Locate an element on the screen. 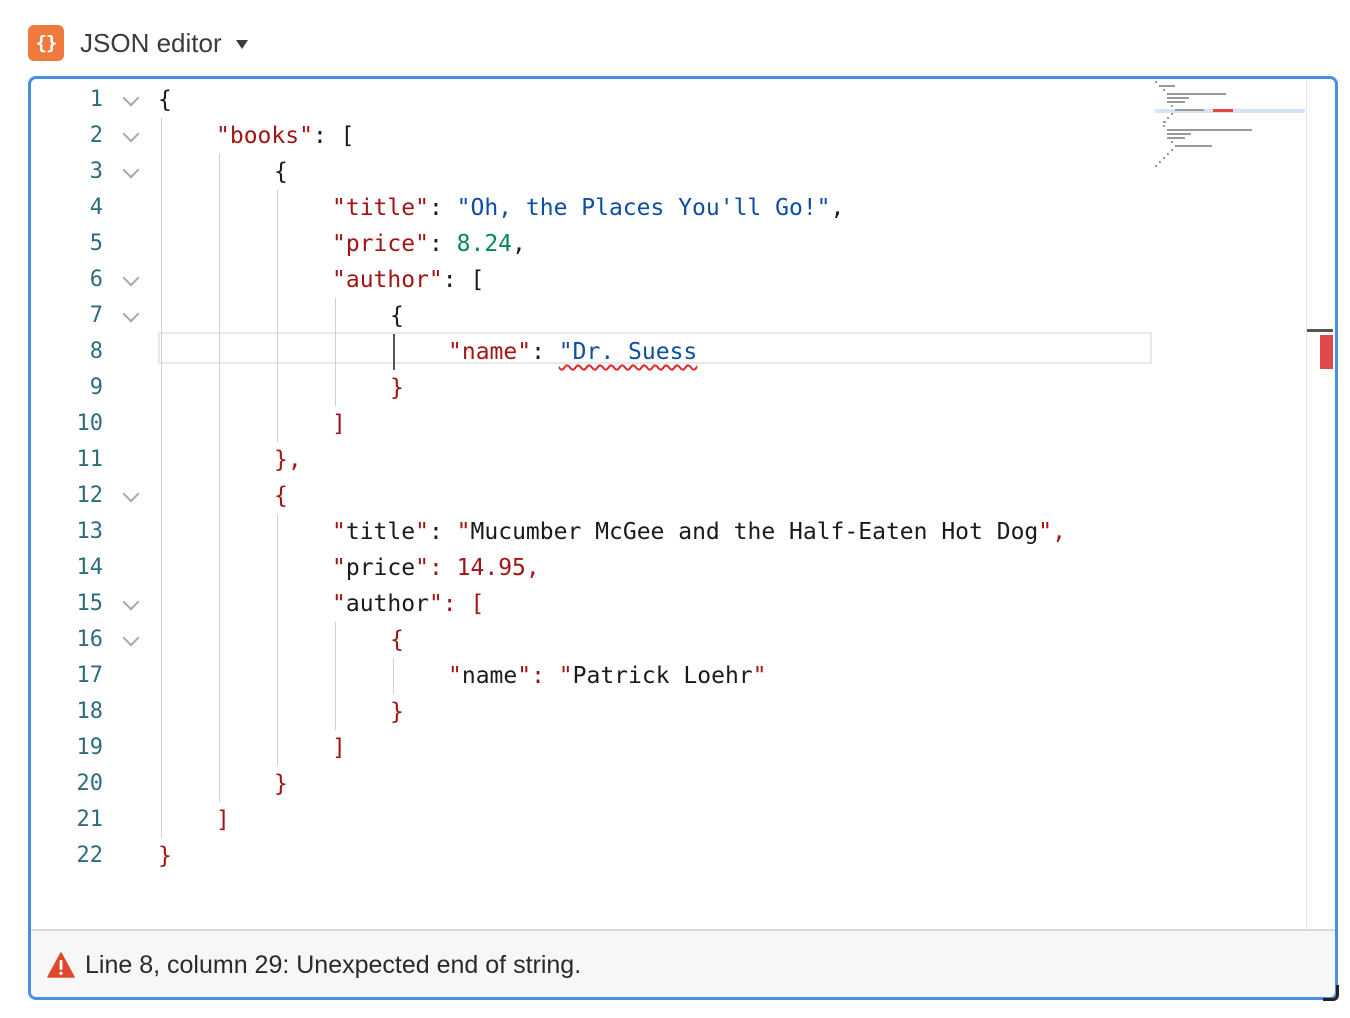  line-number: 3 is located at coordinates (96, 171).